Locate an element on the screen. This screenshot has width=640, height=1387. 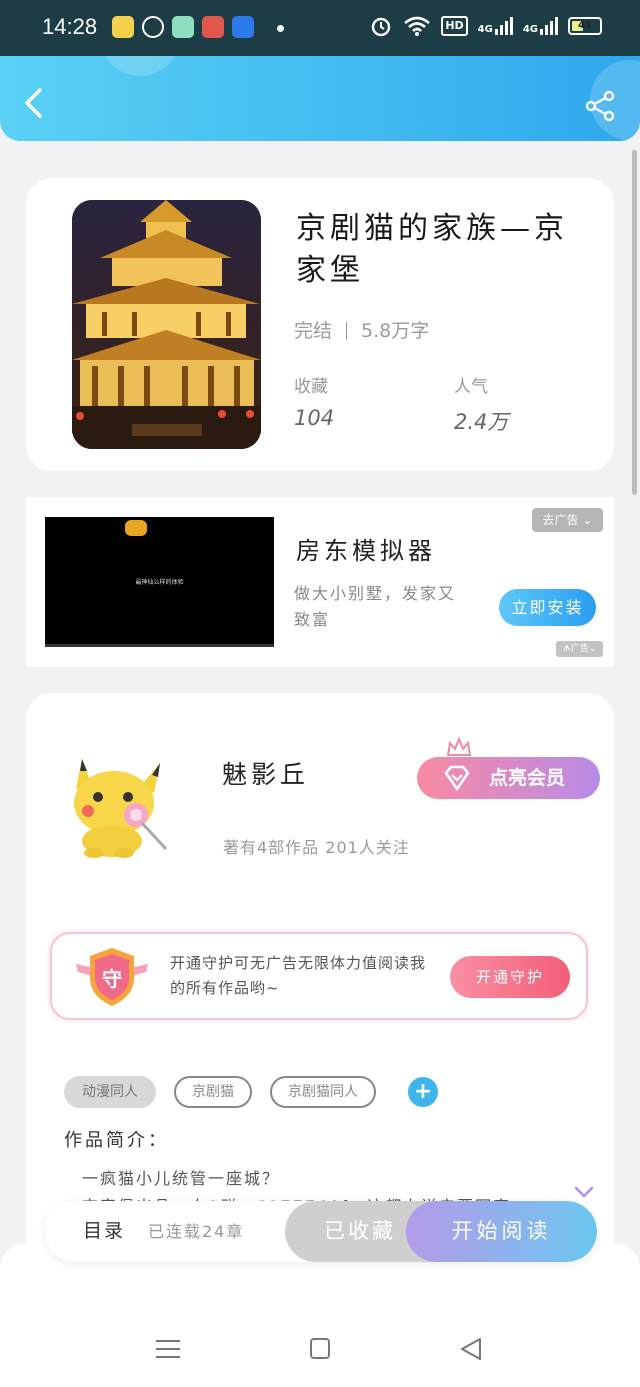
bottom-action-bar: 目录 已连载24章 已收藏 开始阅读 is located at coordinates (321, 1231).